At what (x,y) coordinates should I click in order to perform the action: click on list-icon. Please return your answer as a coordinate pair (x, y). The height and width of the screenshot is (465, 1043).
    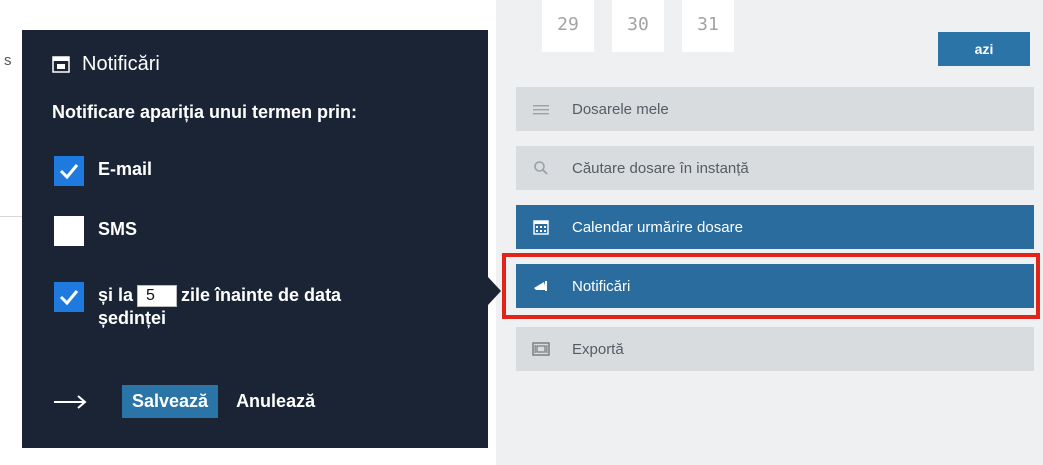
    Looking at the image, I should click on (541, 110).